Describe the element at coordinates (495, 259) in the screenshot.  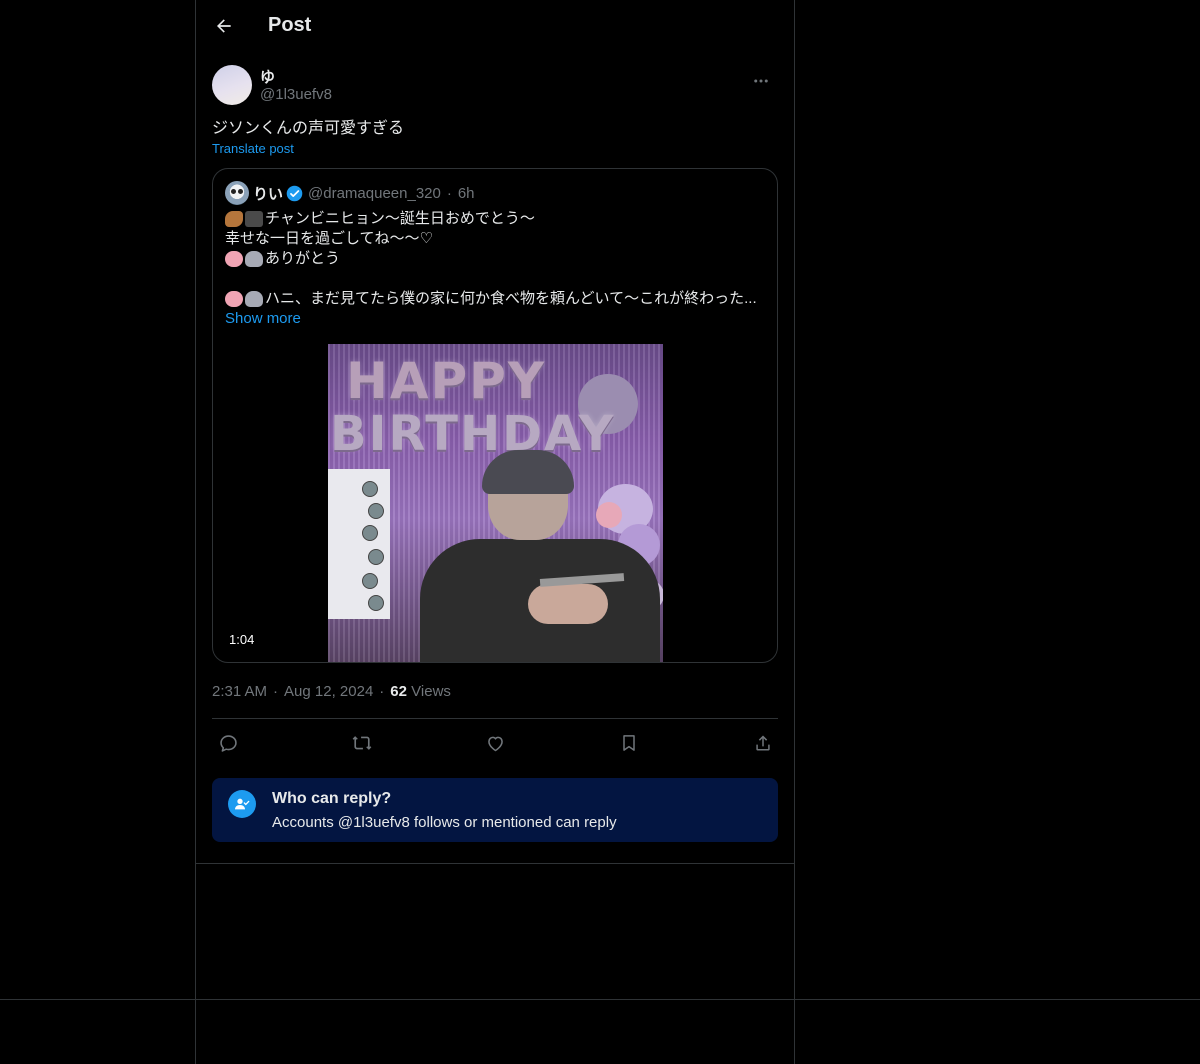
I see `quote-line: ありがとう` at that location.